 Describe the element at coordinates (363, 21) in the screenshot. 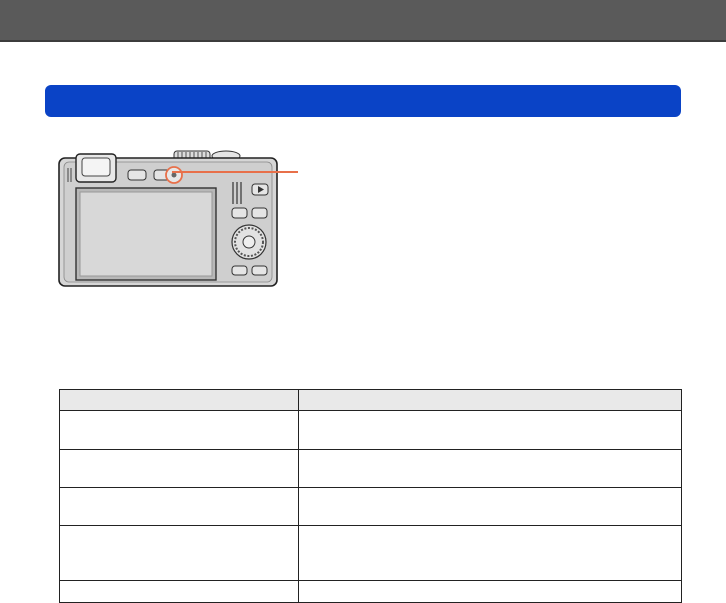

I see `top-header-band` at that location.